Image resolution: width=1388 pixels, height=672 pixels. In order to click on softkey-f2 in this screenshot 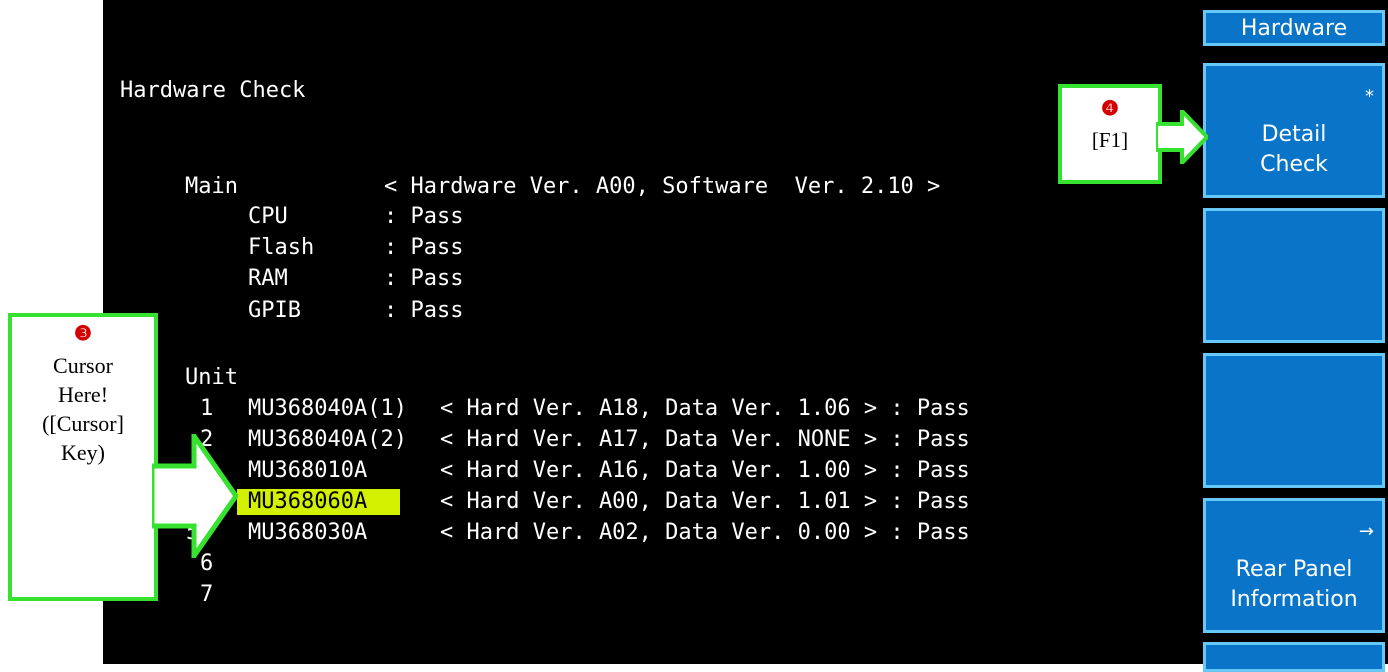, I will do `click(1294, 275)`.